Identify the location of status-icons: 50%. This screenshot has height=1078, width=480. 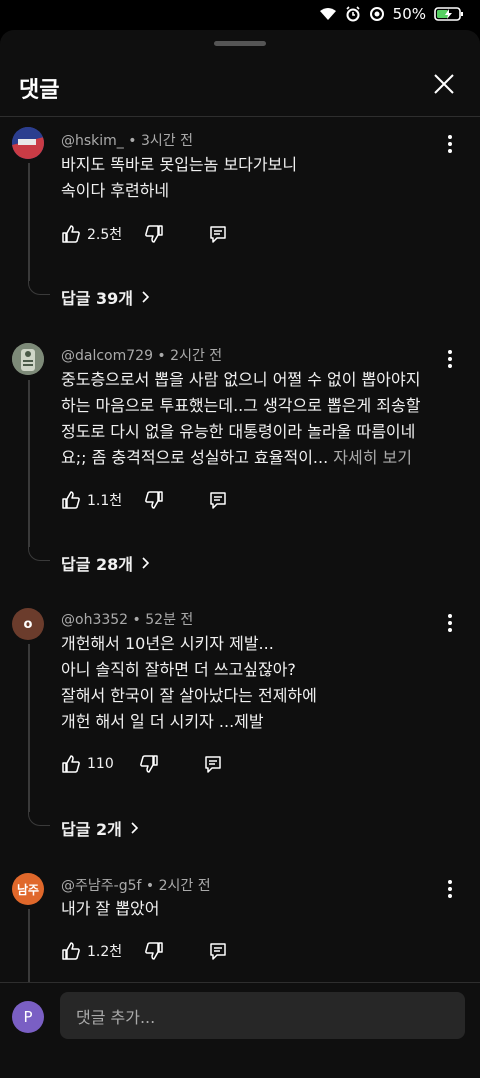
(391, 14).